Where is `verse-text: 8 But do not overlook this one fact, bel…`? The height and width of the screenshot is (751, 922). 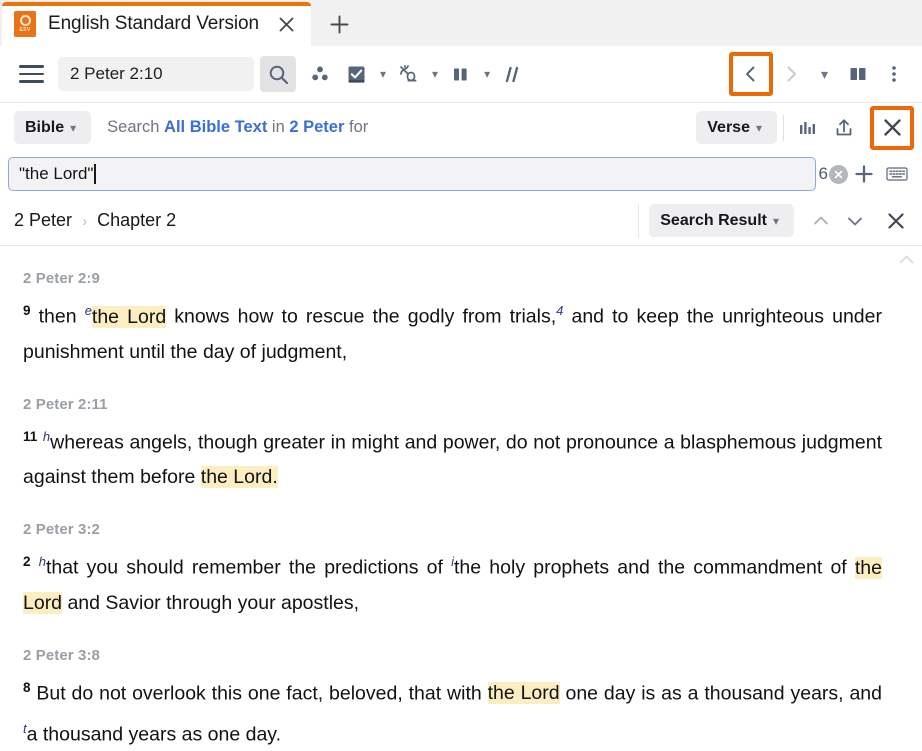 verse-text: 8 But do not overlook this one fact, bel… is located at coordinates (452, 709).